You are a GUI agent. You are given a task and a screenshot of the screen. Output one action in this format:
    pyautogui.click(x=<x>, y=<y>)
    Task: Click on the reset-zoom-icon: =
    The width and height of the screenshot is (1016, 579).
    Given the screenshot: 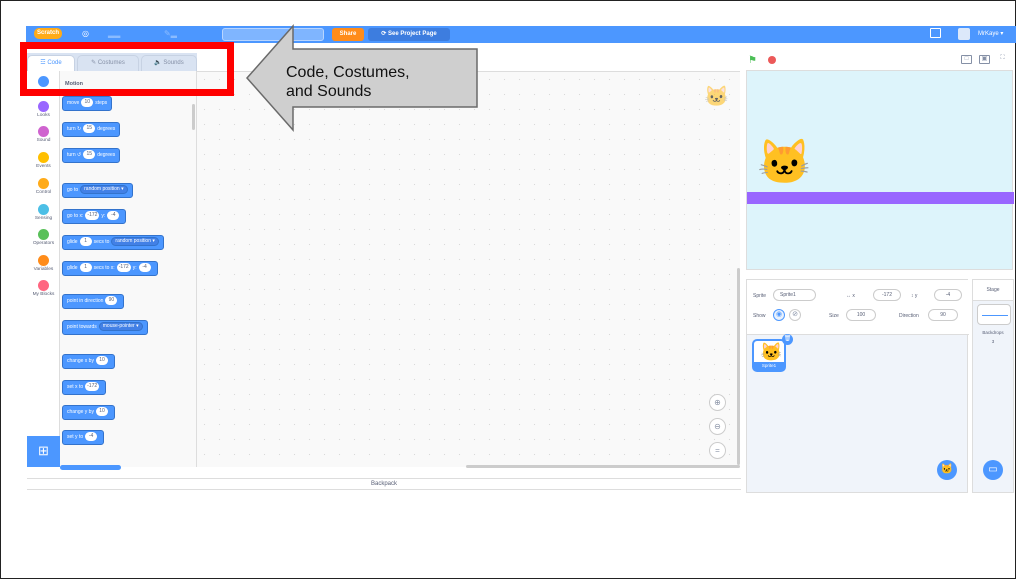 What is the action you would take?
    pyautogui.click(x=717, y=450)
    